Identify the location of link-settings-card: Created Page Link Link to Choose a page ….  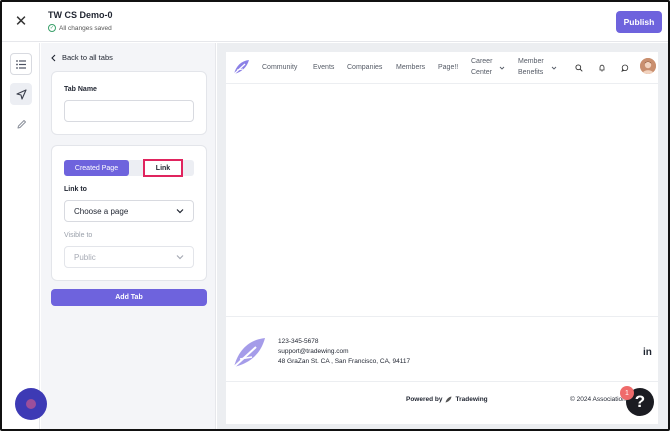
(129, 213).